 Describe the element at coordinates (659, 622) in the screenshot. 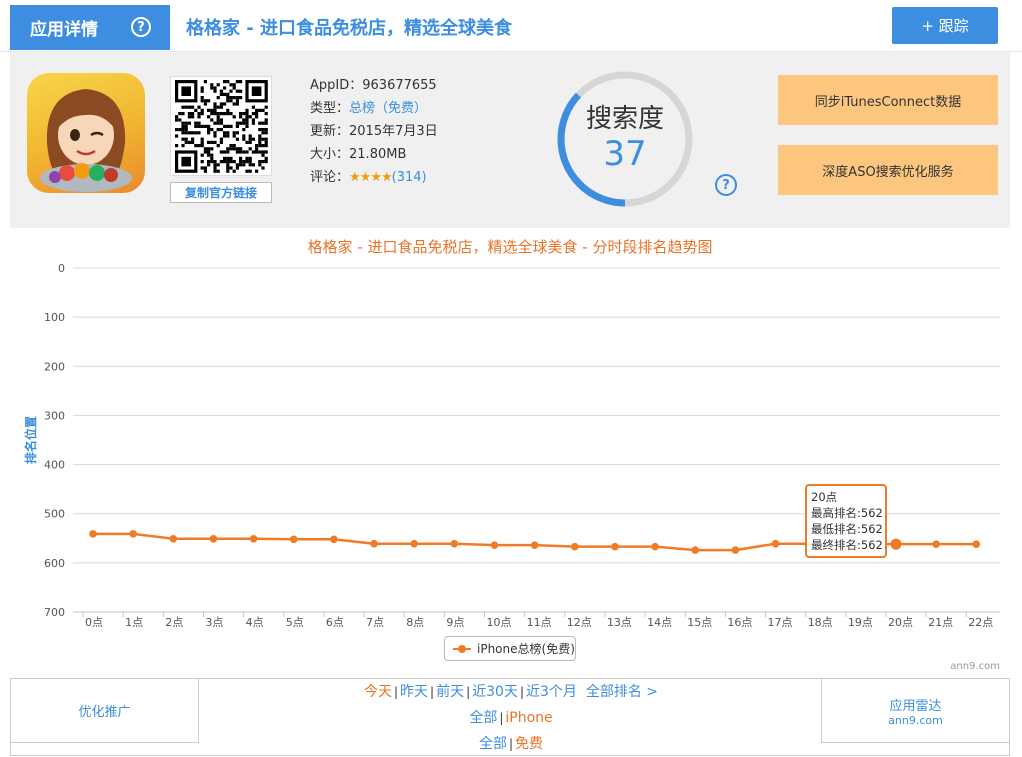

I see `x-tick-label: 14点` at that location.